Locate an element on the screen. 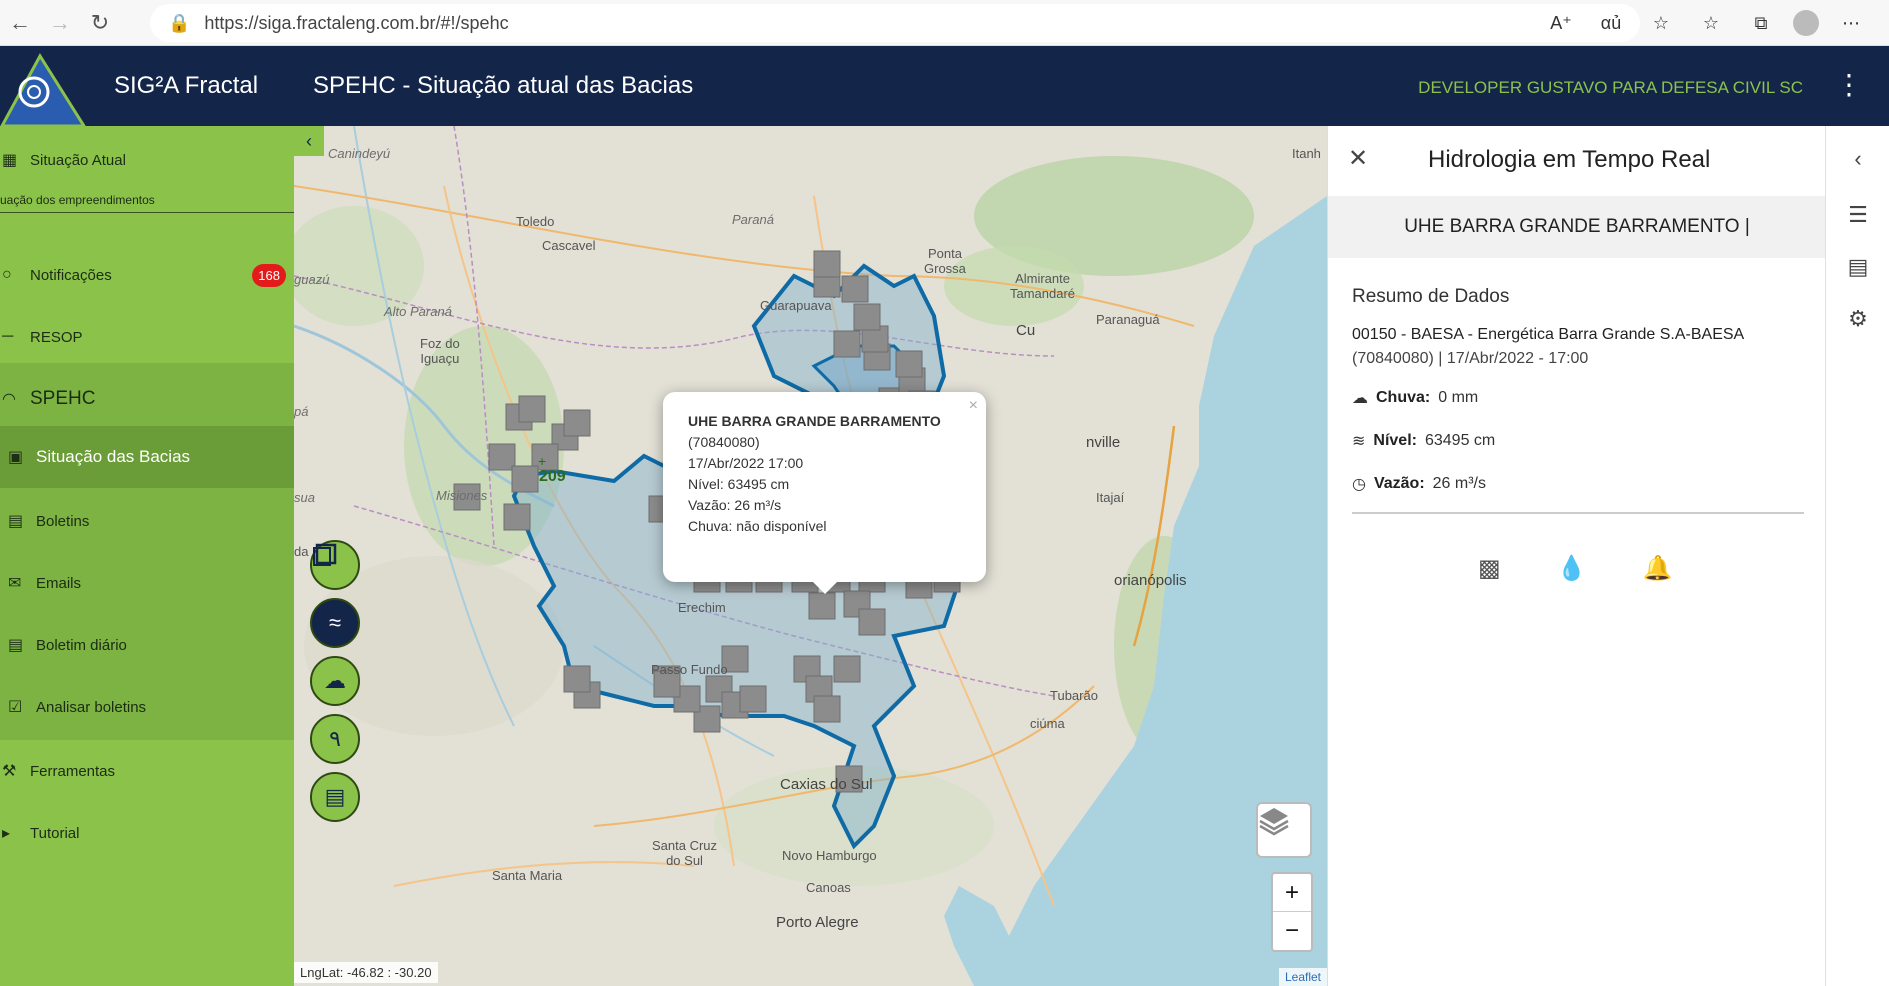 The width and height of the screenshot is (1889, 986). bulletin-layer-button is located at coordinates (335, 565).